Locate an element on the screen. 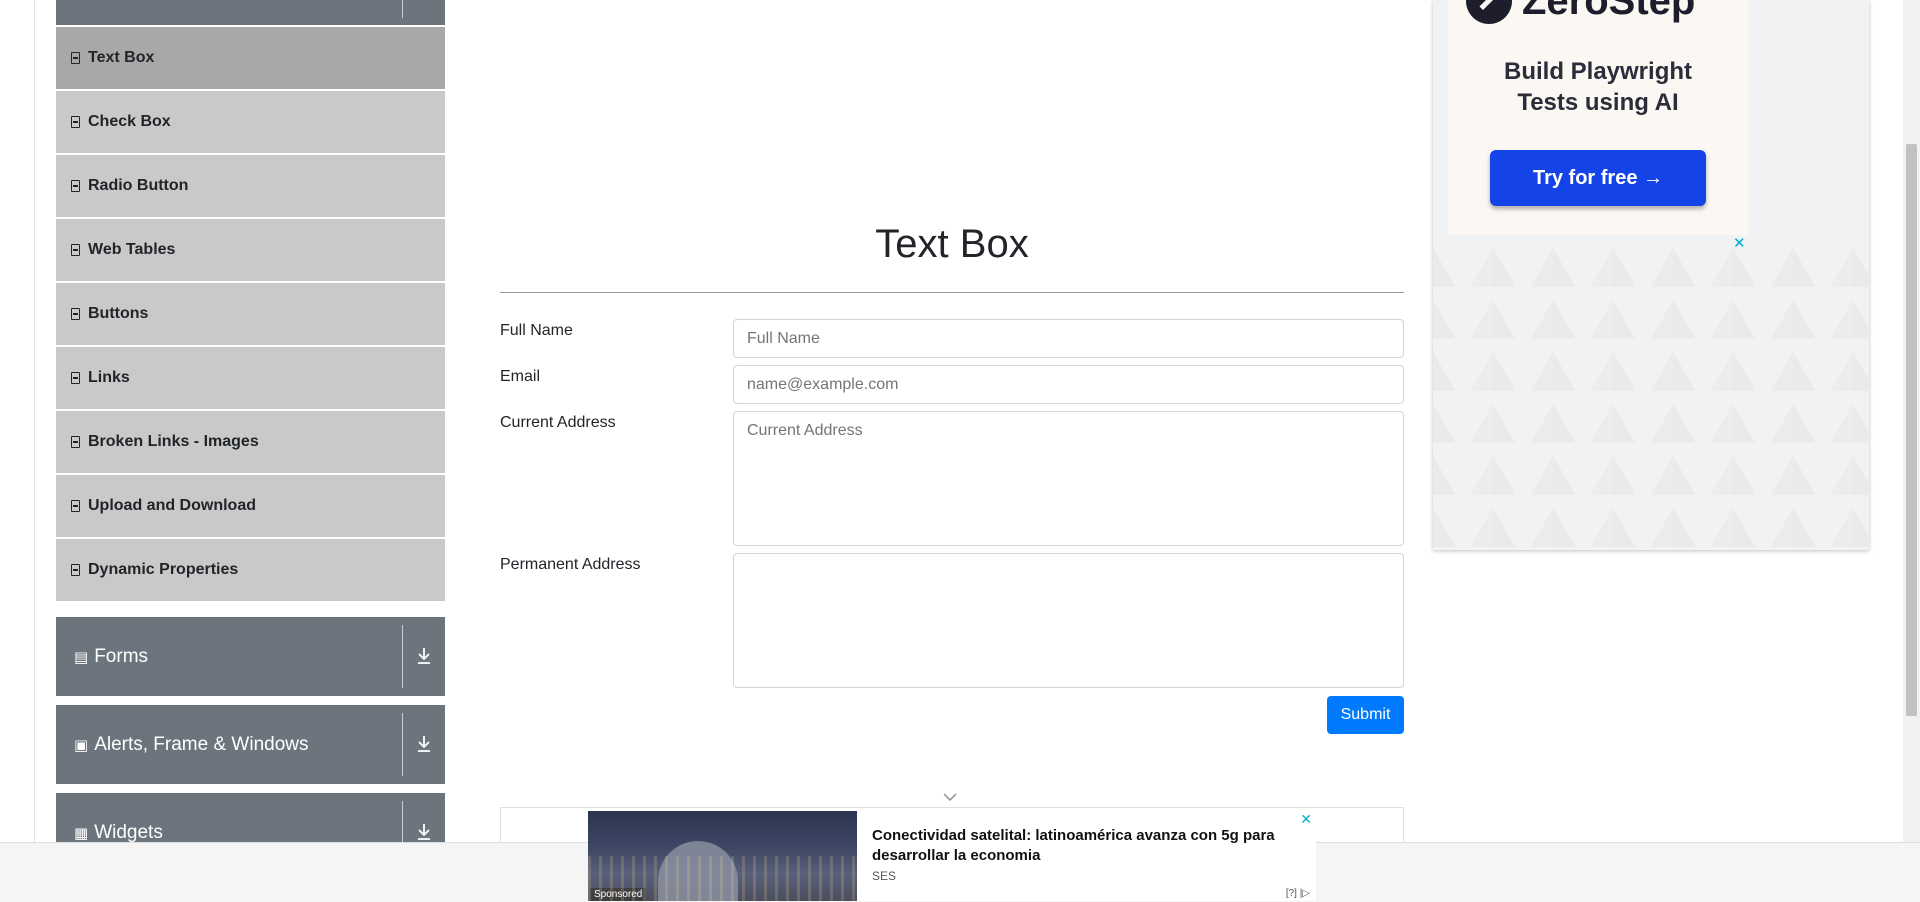  sidebar-item-label: Text Box is located at coordinates (121, 57).